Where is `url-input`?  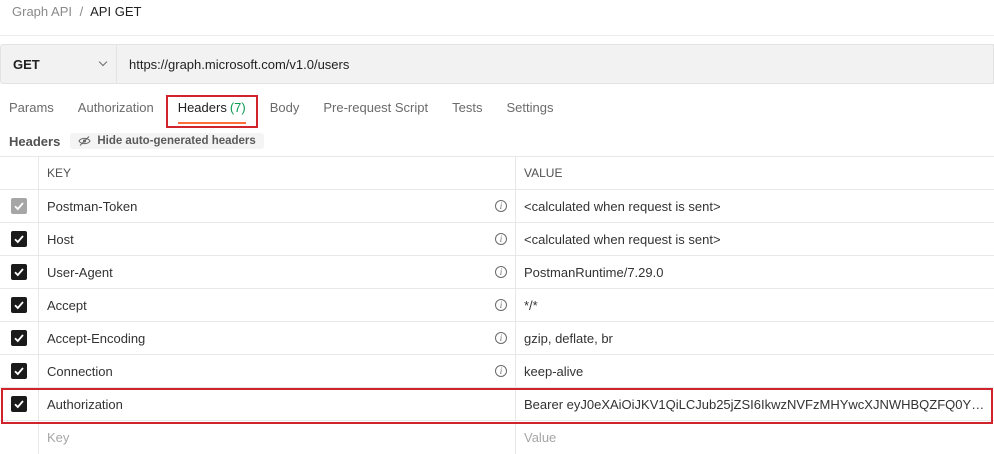
url-input is located at coordinates (555, 64).